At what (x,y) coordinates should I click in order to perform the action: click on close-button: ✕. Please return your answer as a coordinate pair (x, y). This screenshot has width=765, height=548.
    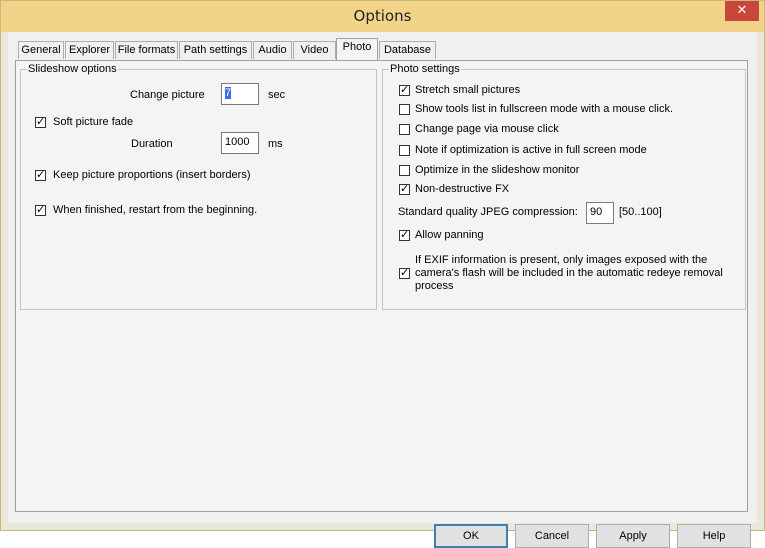
    Looking at the image, I should click on (742, 11).